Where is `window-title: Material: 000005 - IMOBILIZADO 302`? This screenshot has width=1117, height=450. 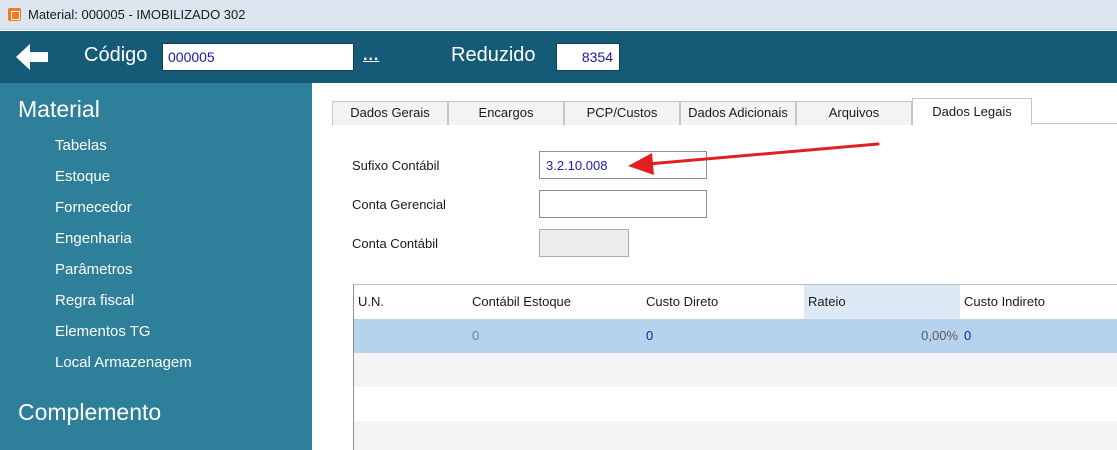
window-title: Material: 000005 - IMOBILIZADO 302 is located at coordinates (137, 14).